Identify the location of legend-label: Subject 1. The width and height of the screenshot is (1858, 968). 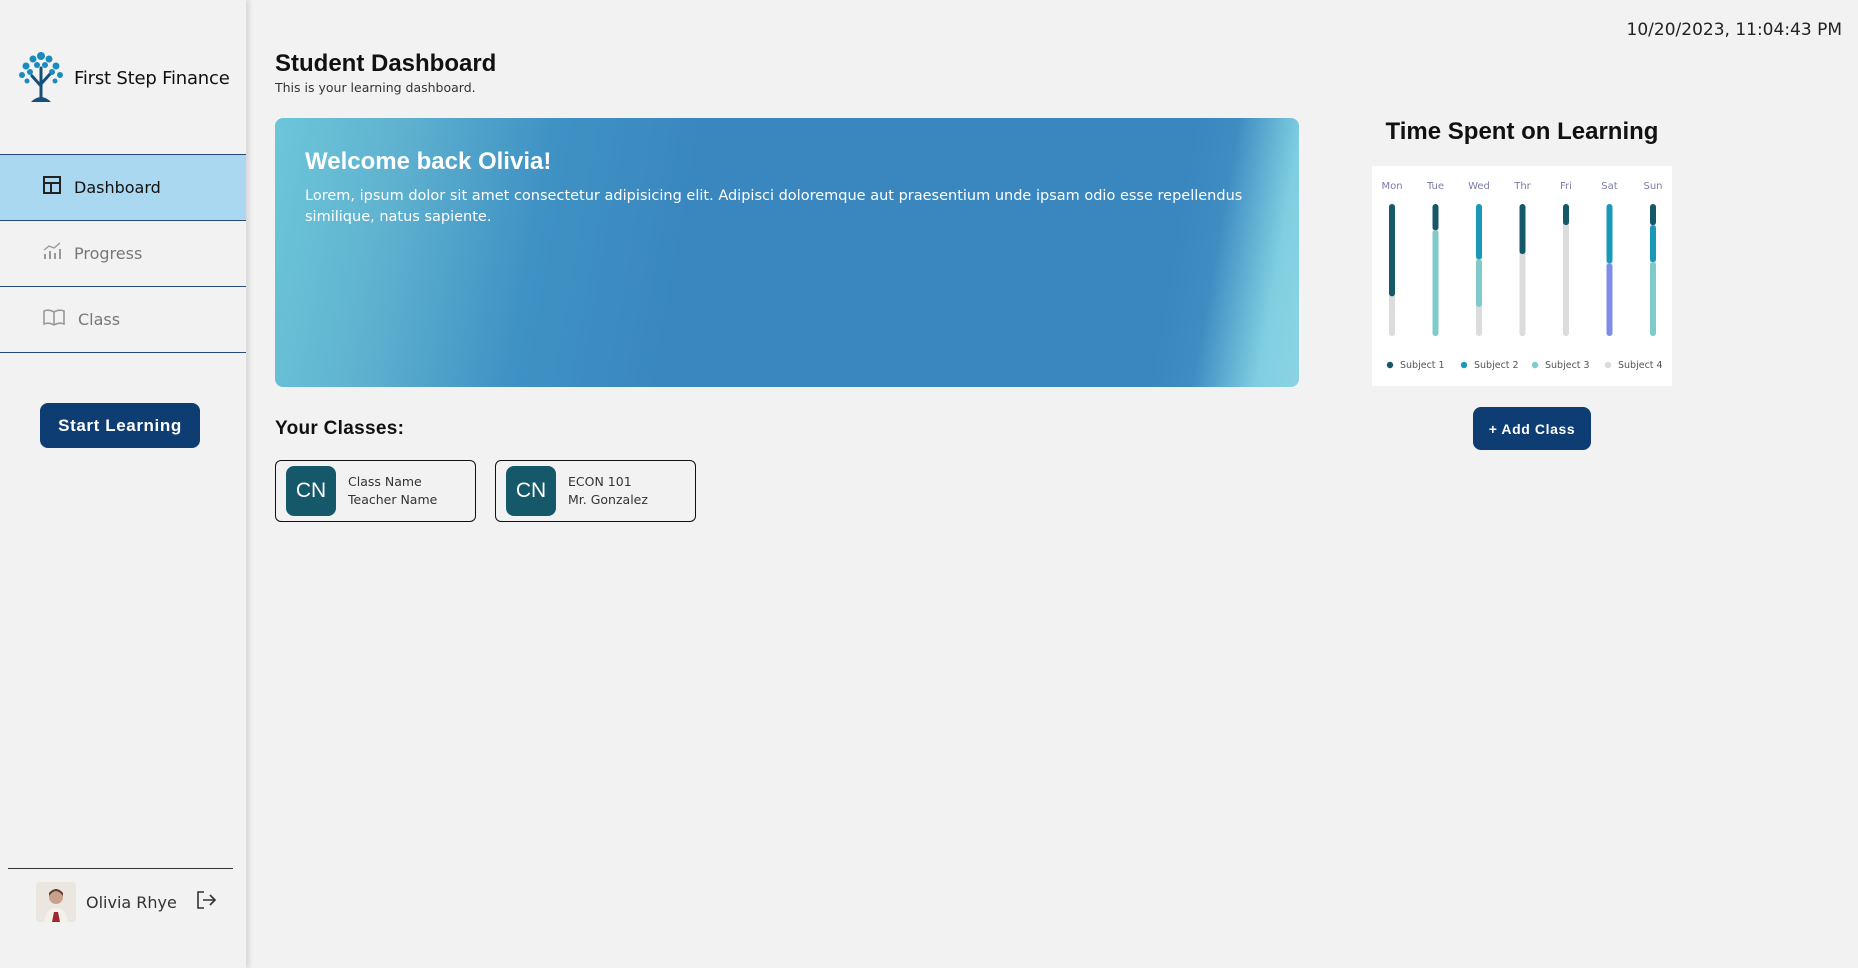
(1422, 365).